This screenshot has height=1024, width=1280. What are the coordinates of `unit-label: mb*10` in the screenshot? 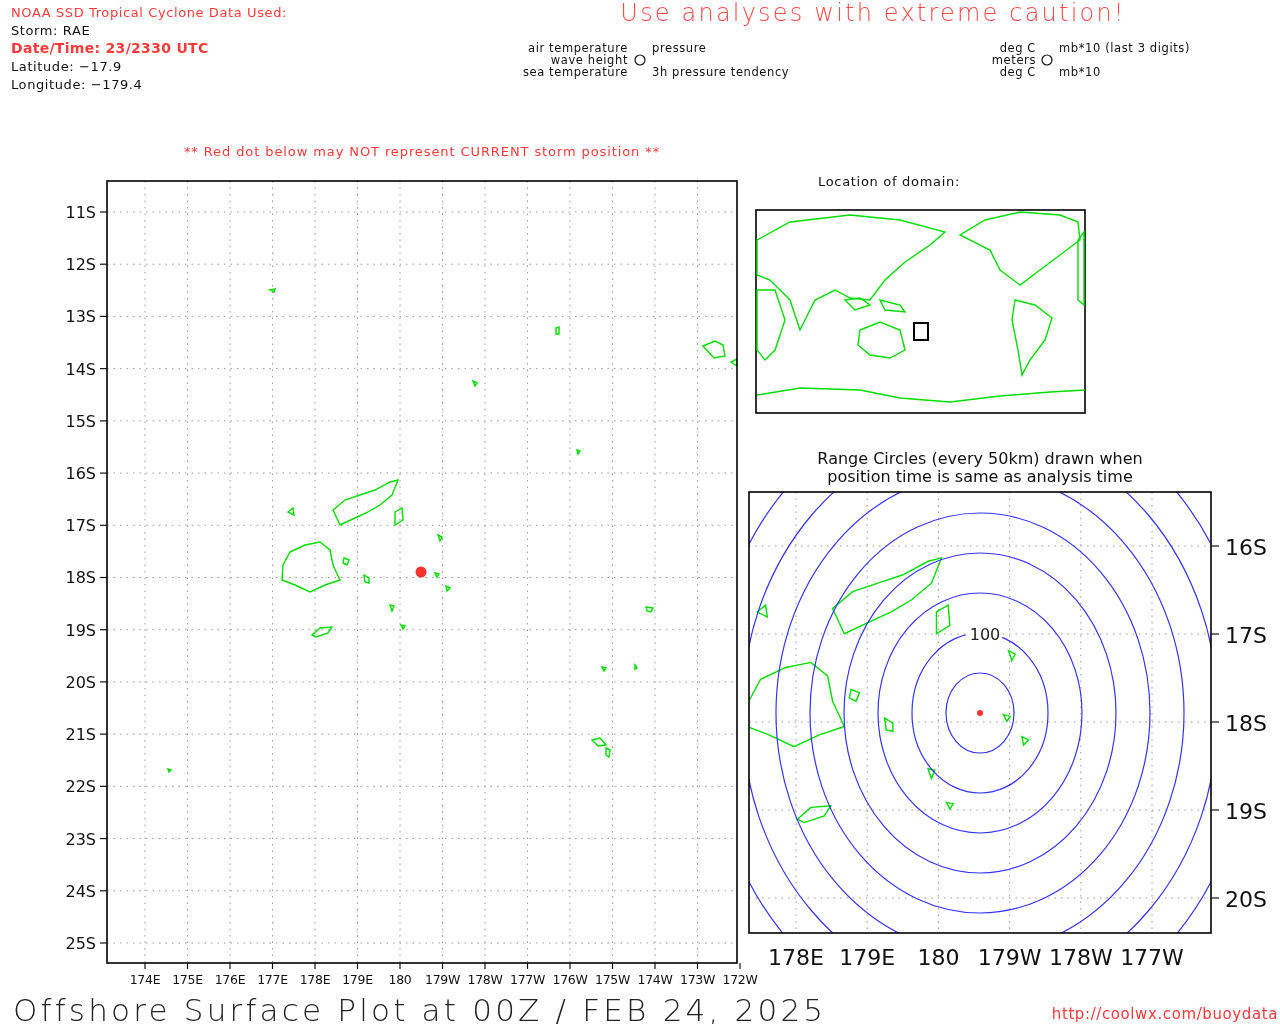 It's located at (1080, 72).